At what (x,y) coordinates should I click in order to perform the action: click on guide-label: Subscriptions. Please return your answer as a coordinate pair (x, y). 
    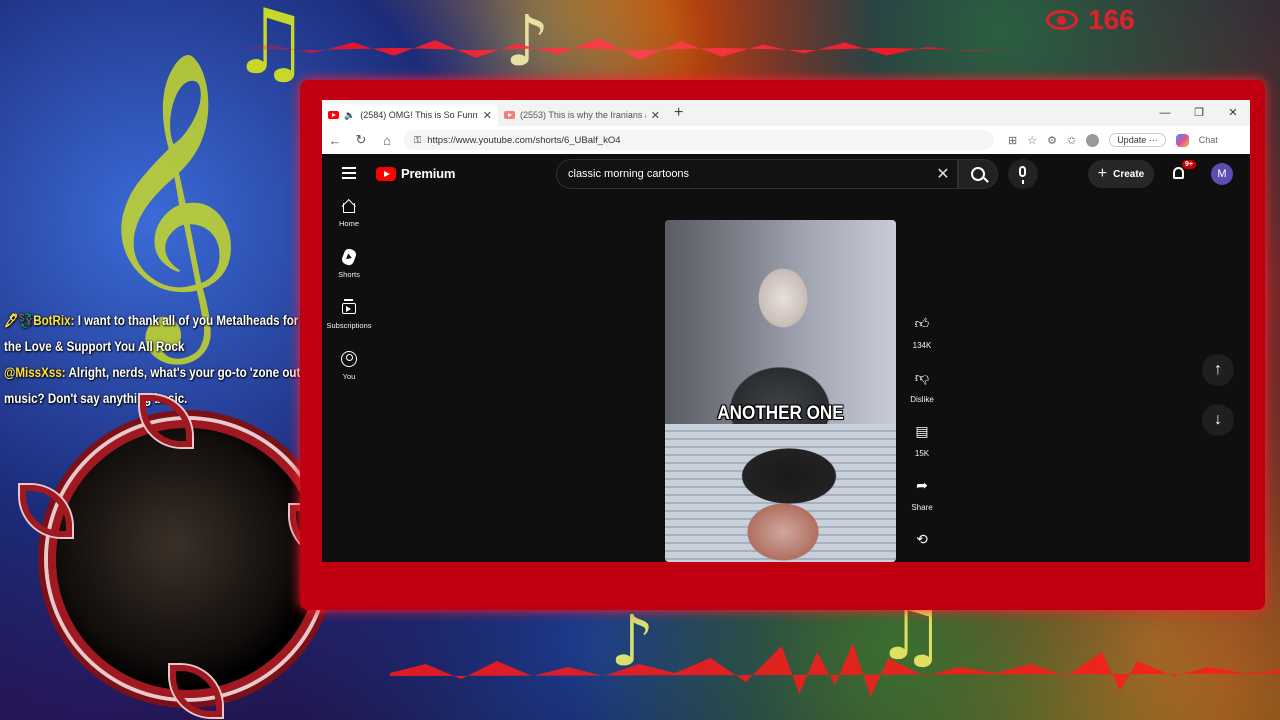
    Looking at the image, I should click on (349, 325).